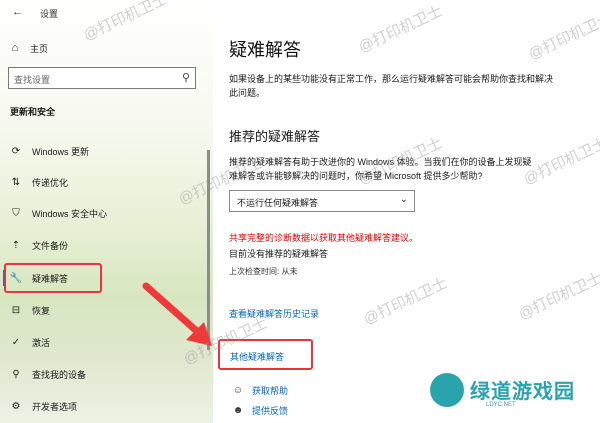 This screenshot has width=600, height=423. I want to click on sidebar-item-label: 查找我的设备, so click(59, 374).